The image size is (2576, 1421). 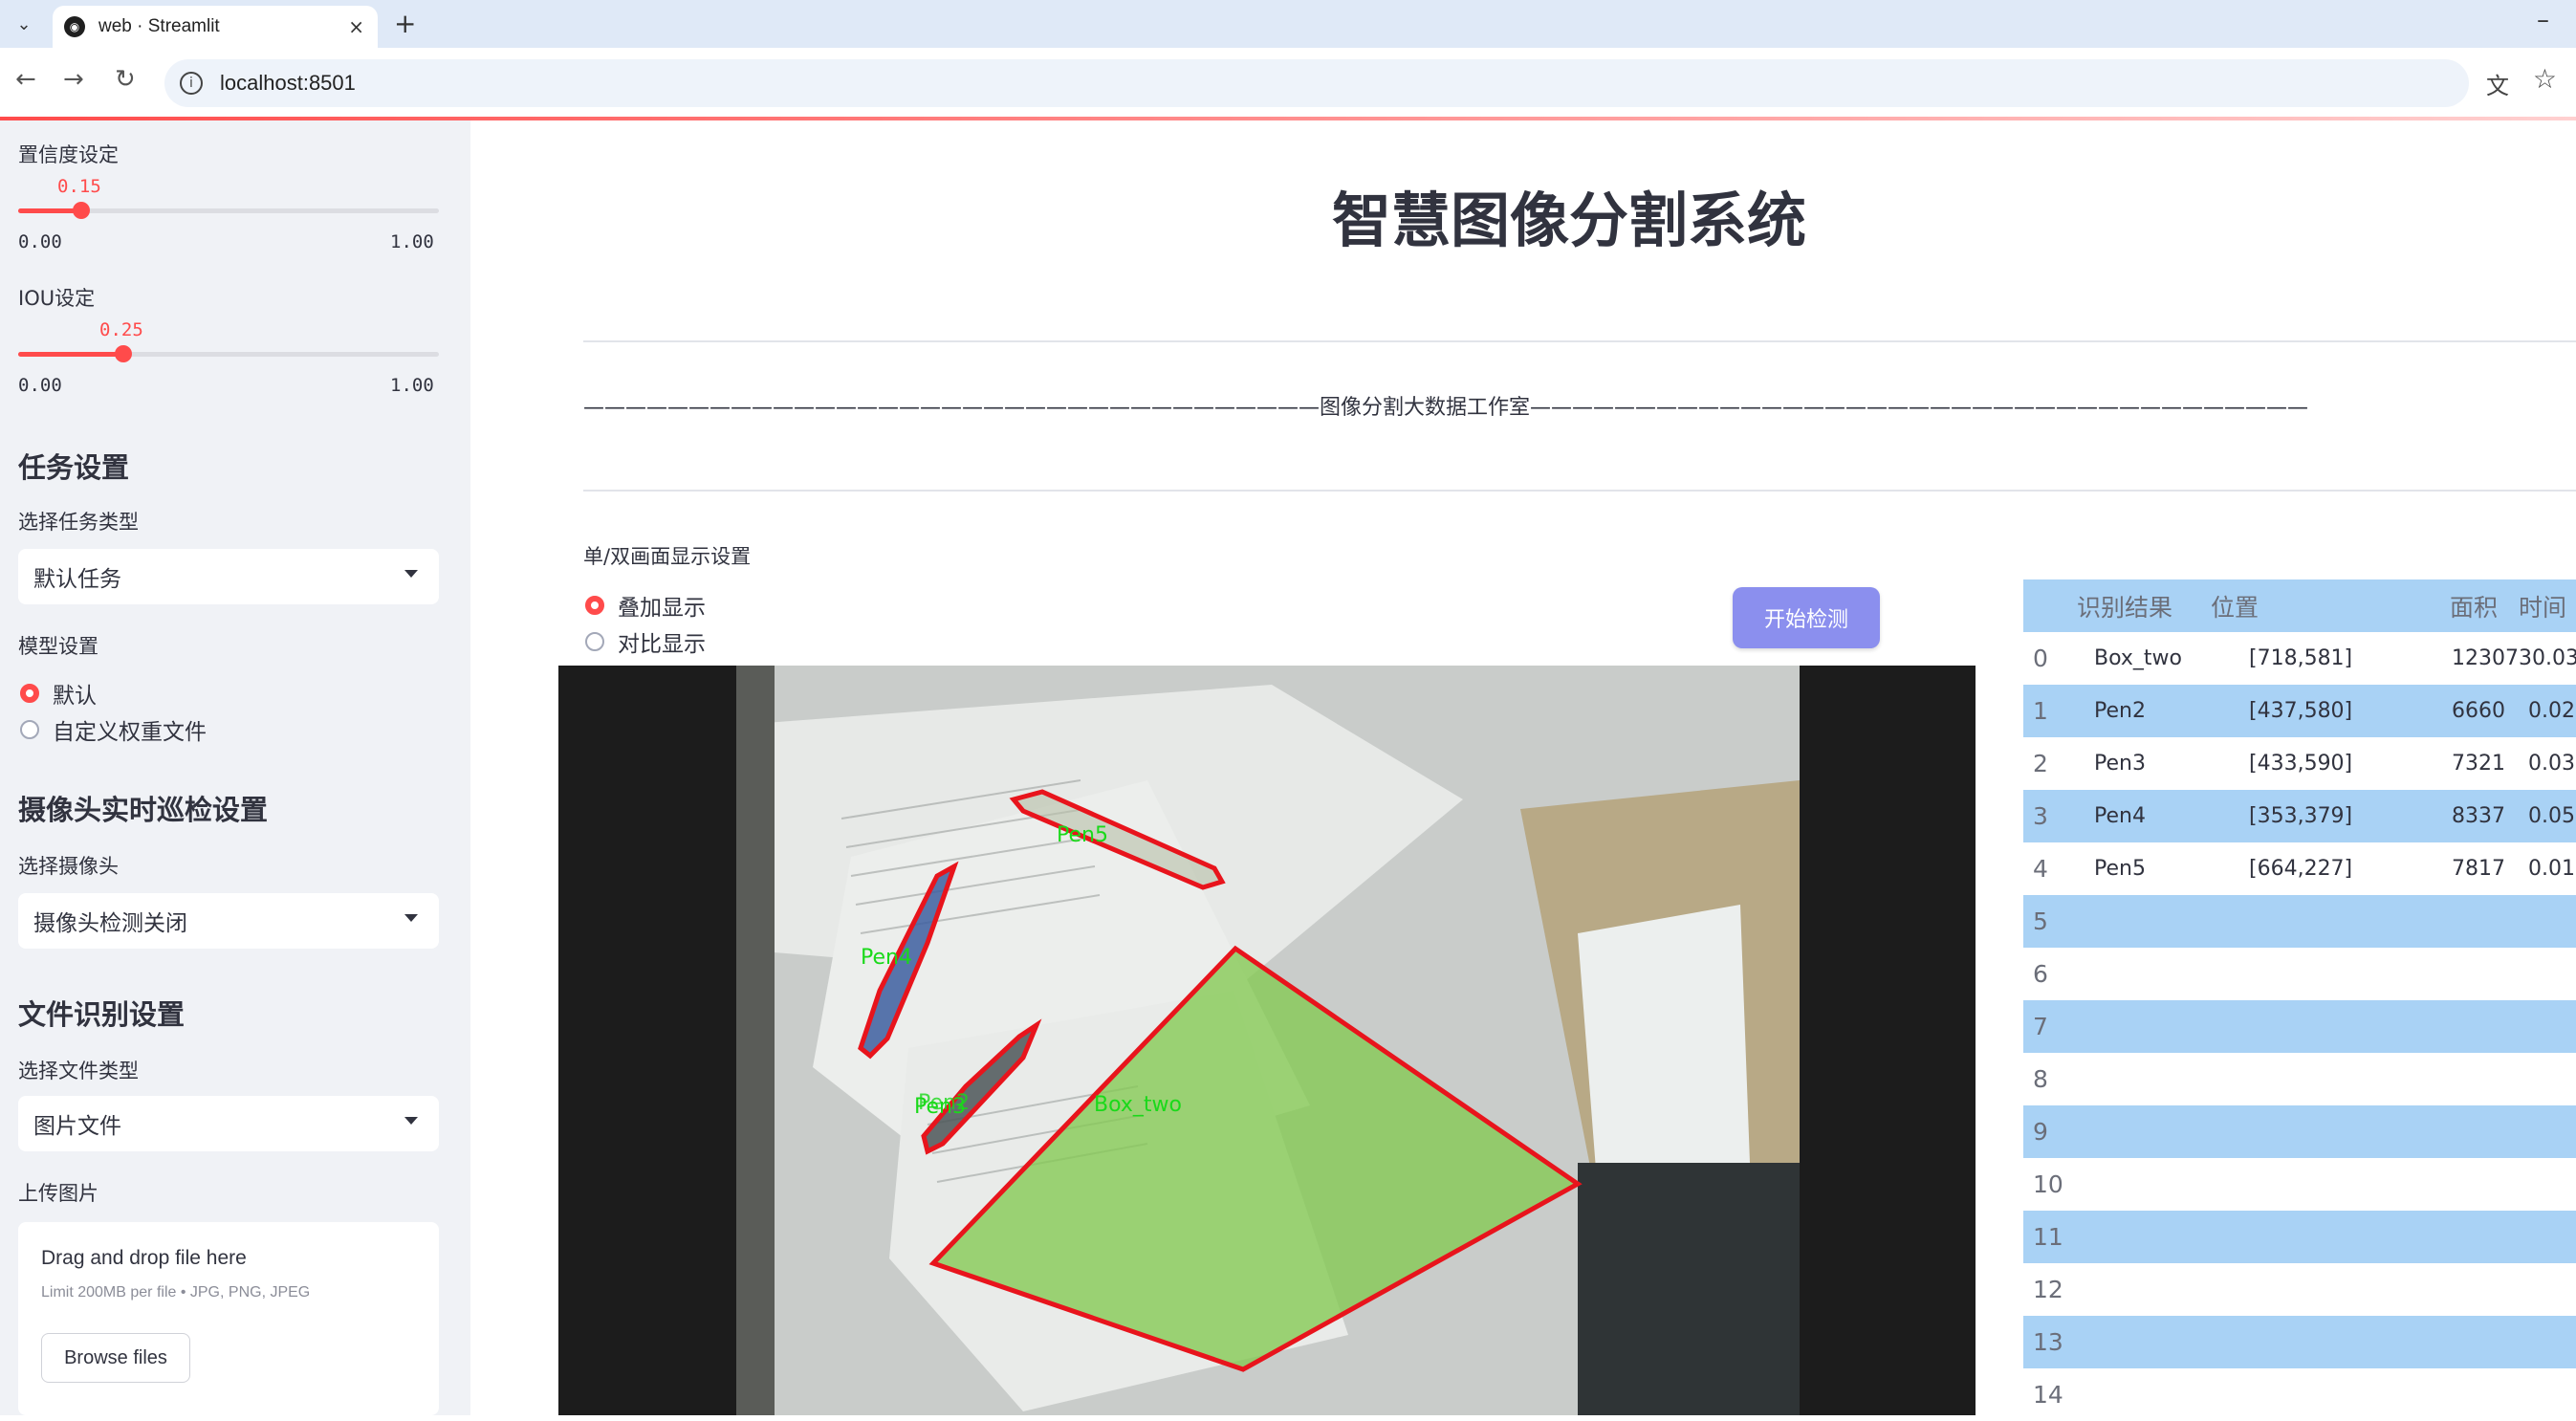 What do you see at coordinates (75, 696) in the screenshot?
I see `model-option-label: 默认` at bounding box center [75, 696].